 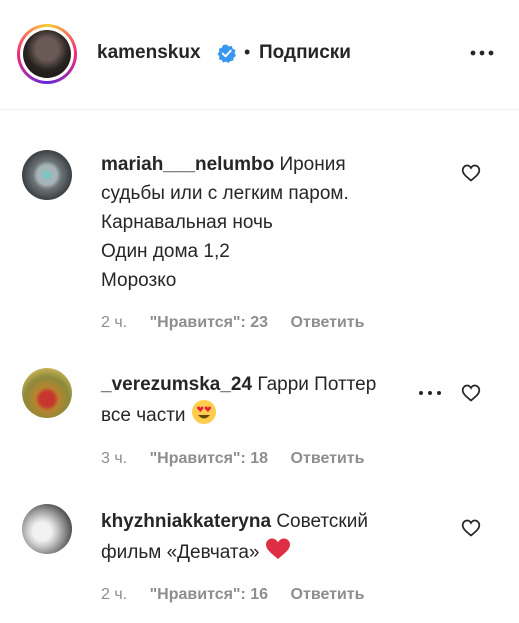 What do you see at coordinates (251, 400) in the screenshot?
I see `comment-text: _verezumska_24 Гарри Поттер все части` at bounding box center [251, 400].